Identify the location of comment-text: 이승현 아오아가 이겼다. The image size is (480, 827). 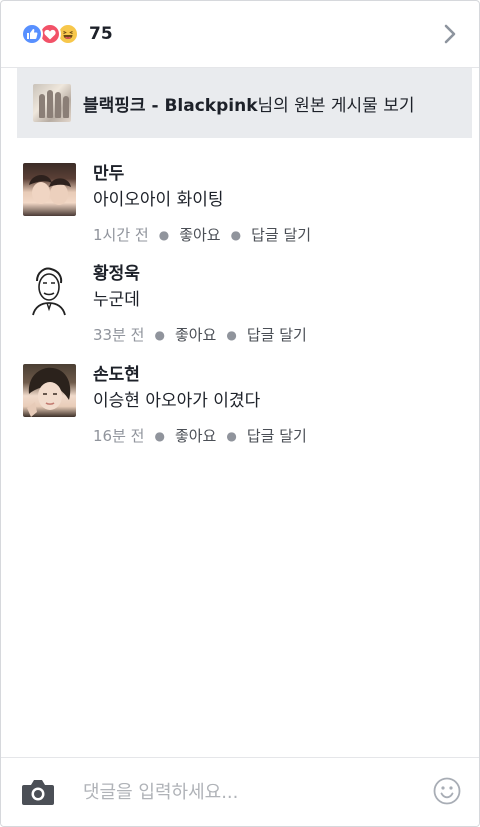
(177, 401).